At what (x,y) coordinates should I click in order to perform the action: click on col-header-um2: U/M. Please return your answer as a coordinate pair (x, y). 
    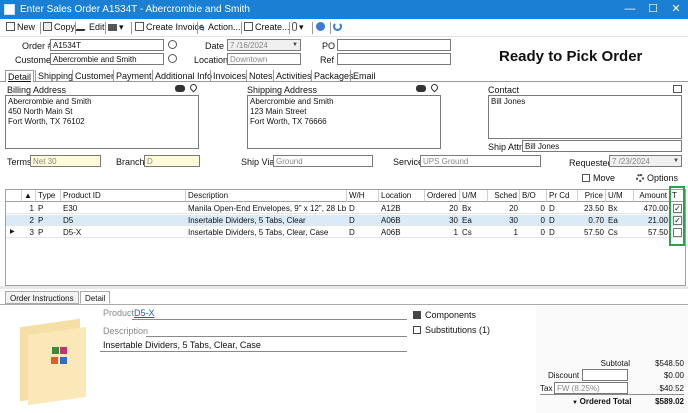
    Looking at the image, I should click on (620, 196).